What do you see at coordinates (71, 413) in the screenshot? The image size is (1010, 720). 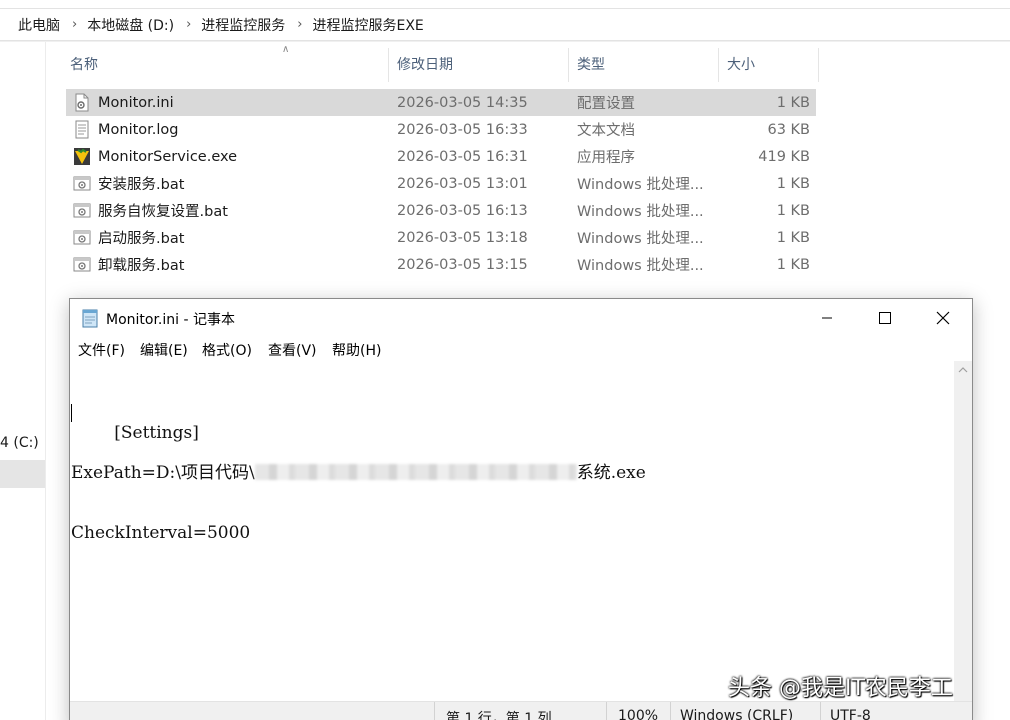 I see `text-caret` at bounding box center [71, 413].